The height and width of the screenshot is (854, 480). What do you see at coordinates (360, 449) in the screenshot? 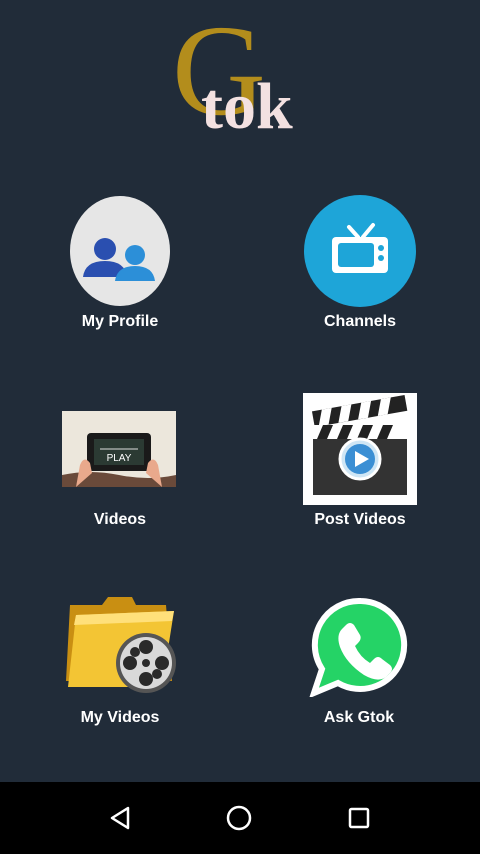
I see `clapperboard-play-icon` at bounding box center [360, 449].